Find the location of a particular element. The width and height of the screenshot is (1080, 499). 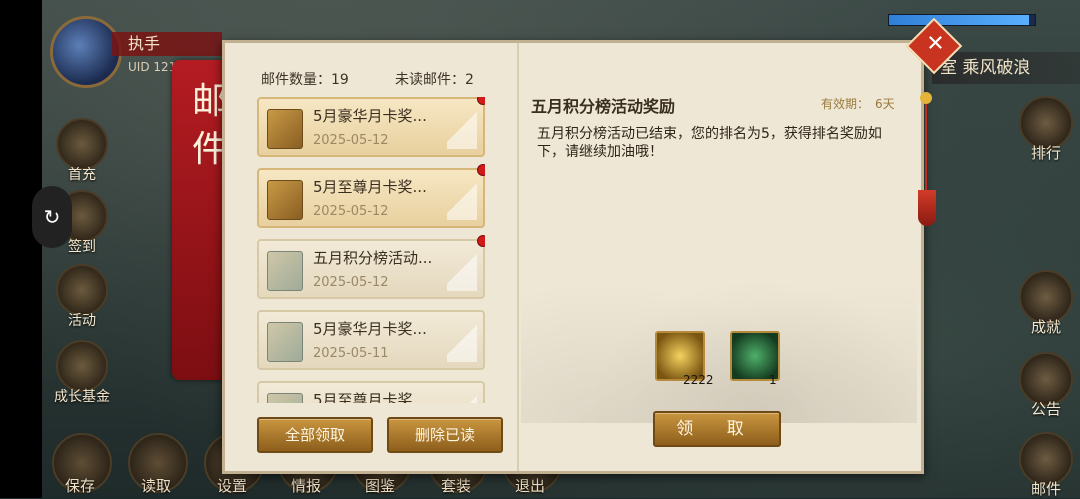

reward-quantity: 2222 is located at coordinates (698, 380).